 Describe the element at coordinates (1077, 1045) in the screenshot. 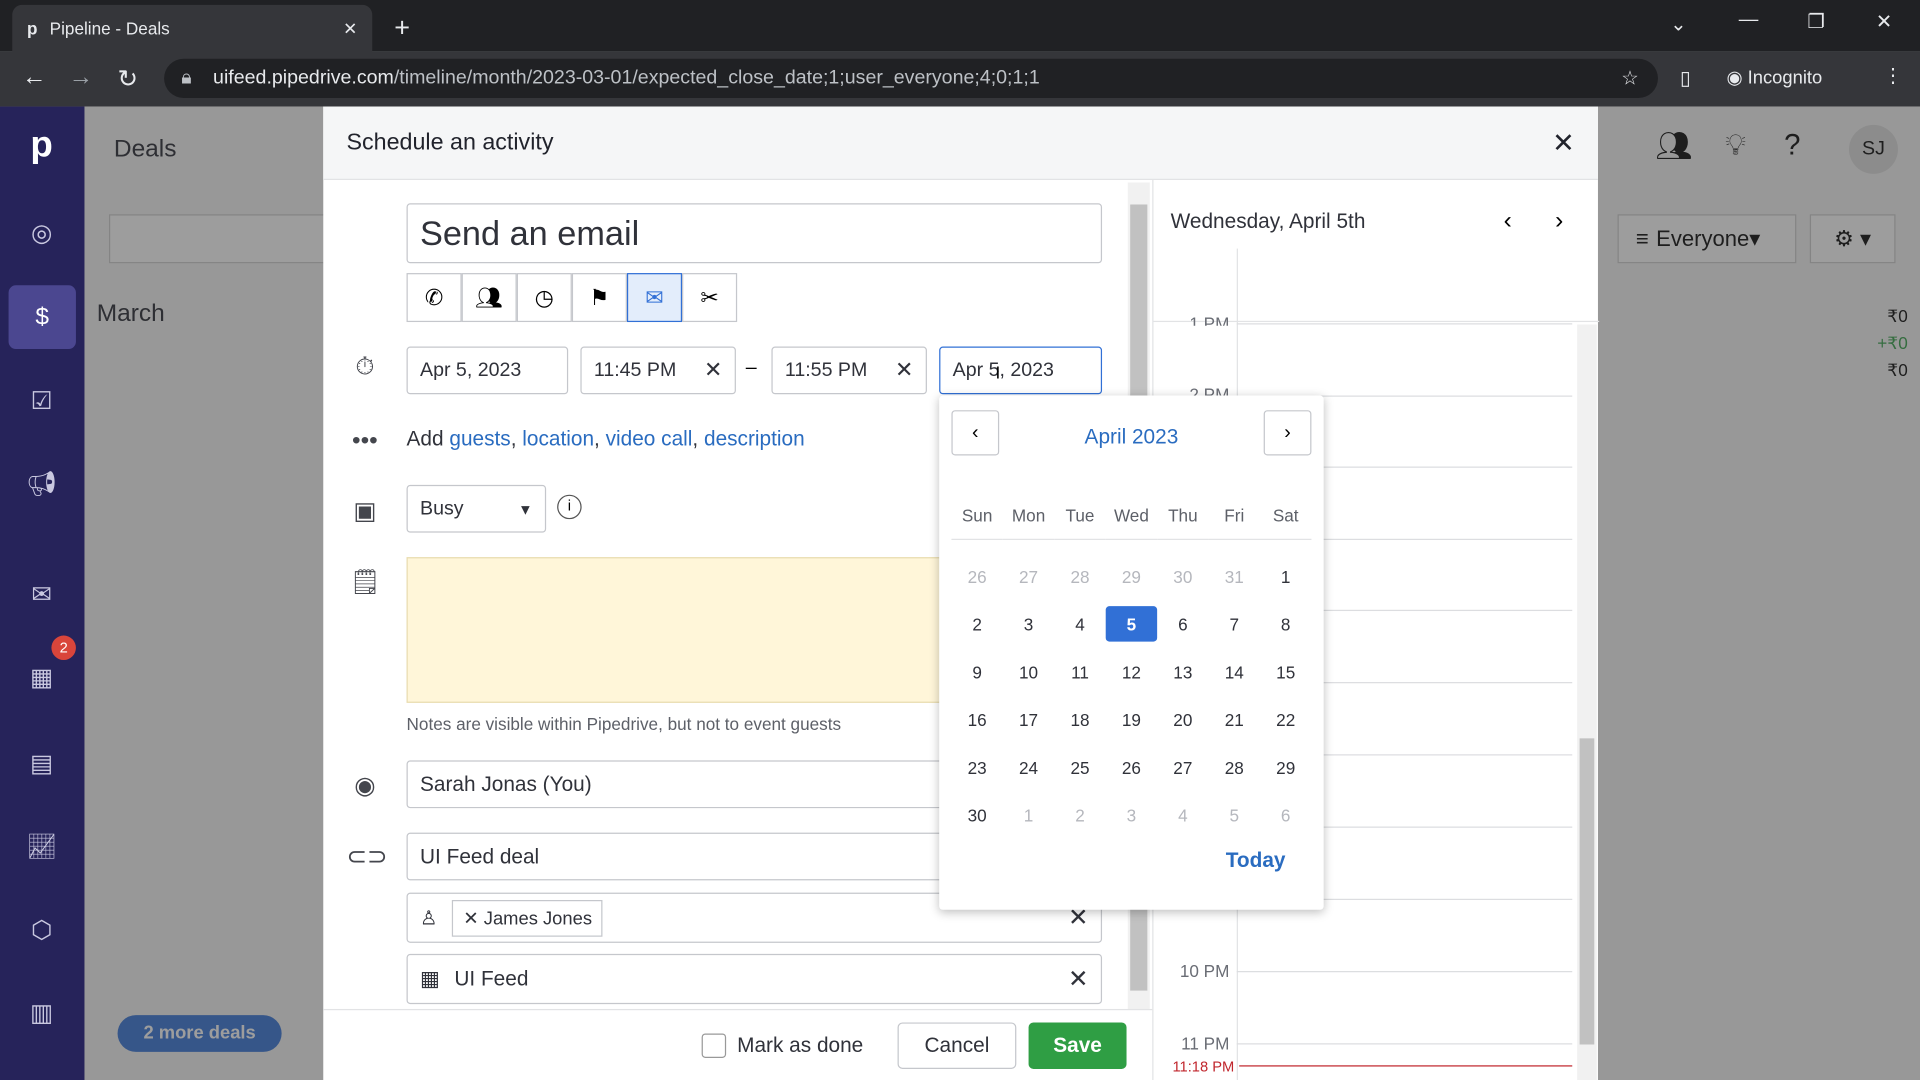

I see `save-button: Save` at that location.